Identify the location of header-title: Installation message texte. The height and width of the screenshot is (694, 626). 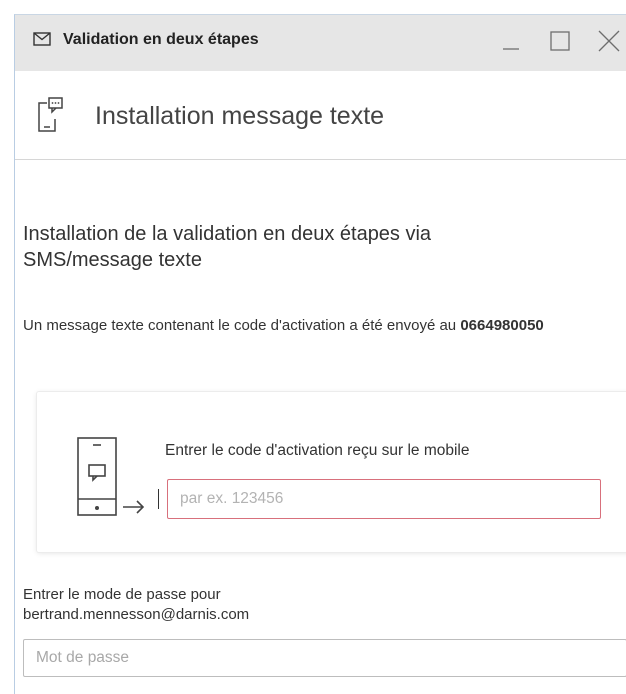
(240, 116).